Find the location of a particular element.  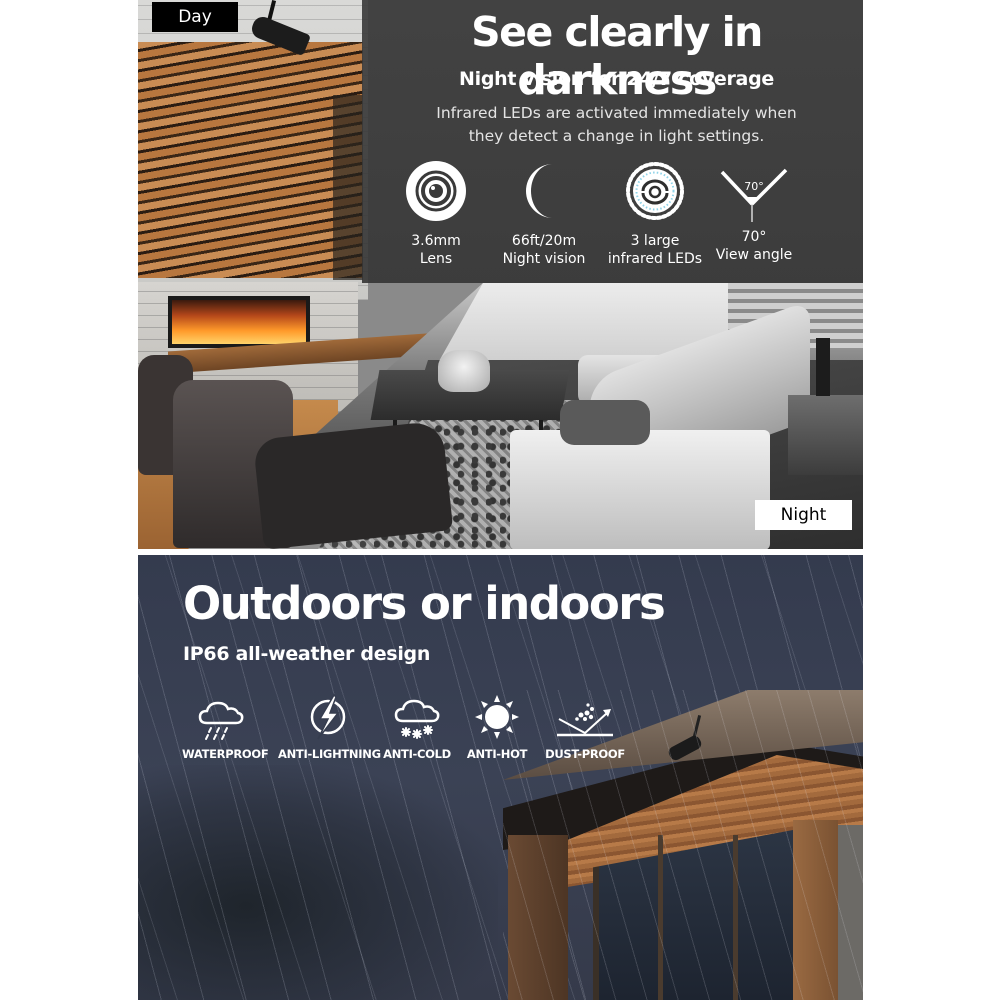

feature-anti-lightning: ANTI-LIGHTNING is located at coordinates (329, 727).